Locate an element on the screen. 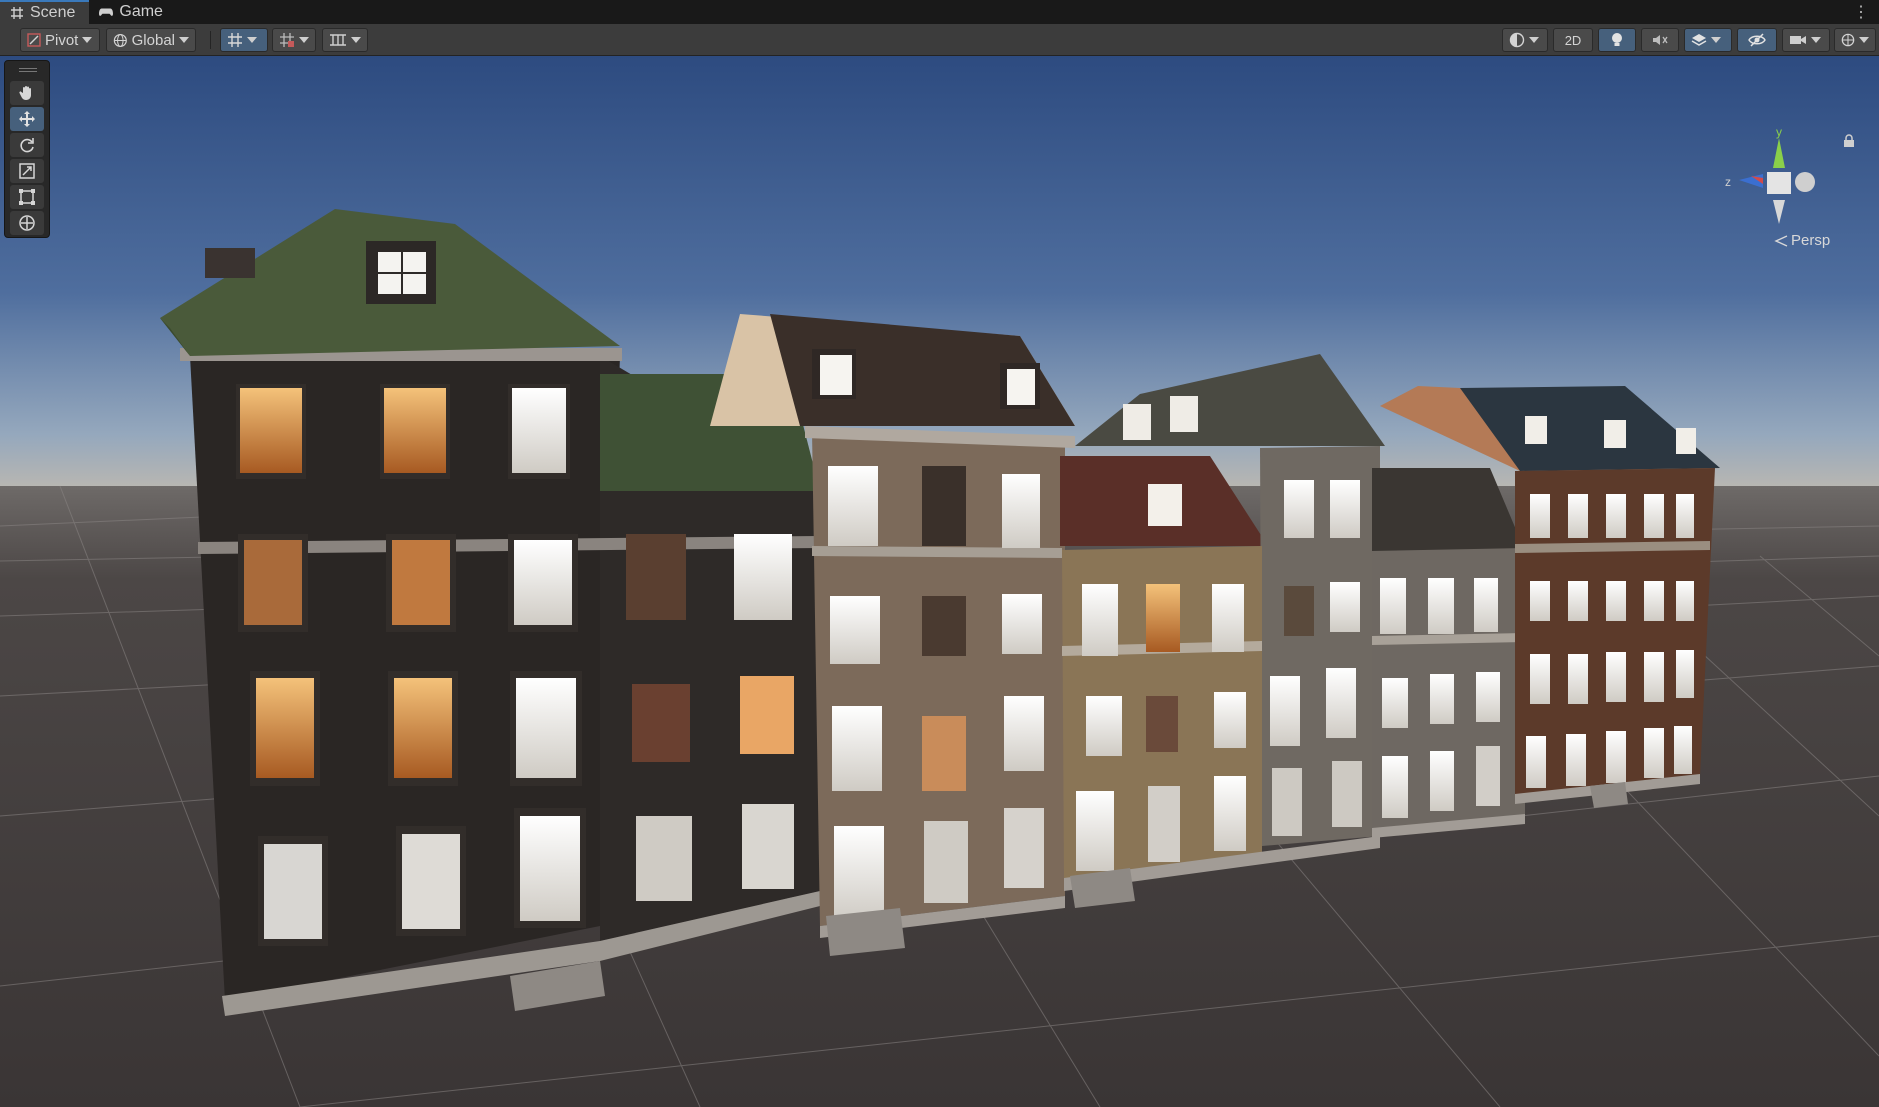 Image resolution: width=1879 pixels, height=1107 pixels. 2d-label: 2D is located at coordinates (1573, 40).